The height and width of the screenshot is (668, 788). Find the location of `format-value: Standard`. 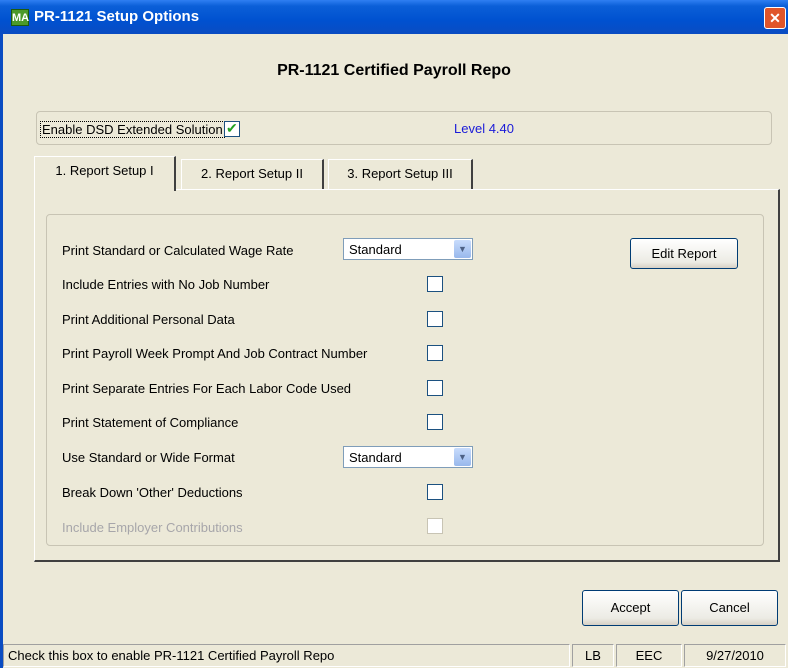

format-value: Standard is located at coordinates (375, 457).